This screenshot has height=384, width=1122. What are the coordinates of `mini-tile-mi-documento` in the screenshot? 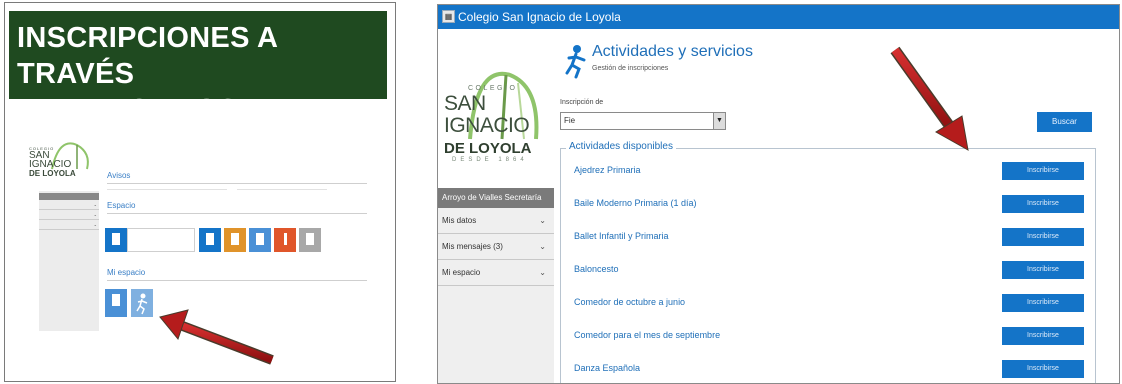 It's located at (116, 303).